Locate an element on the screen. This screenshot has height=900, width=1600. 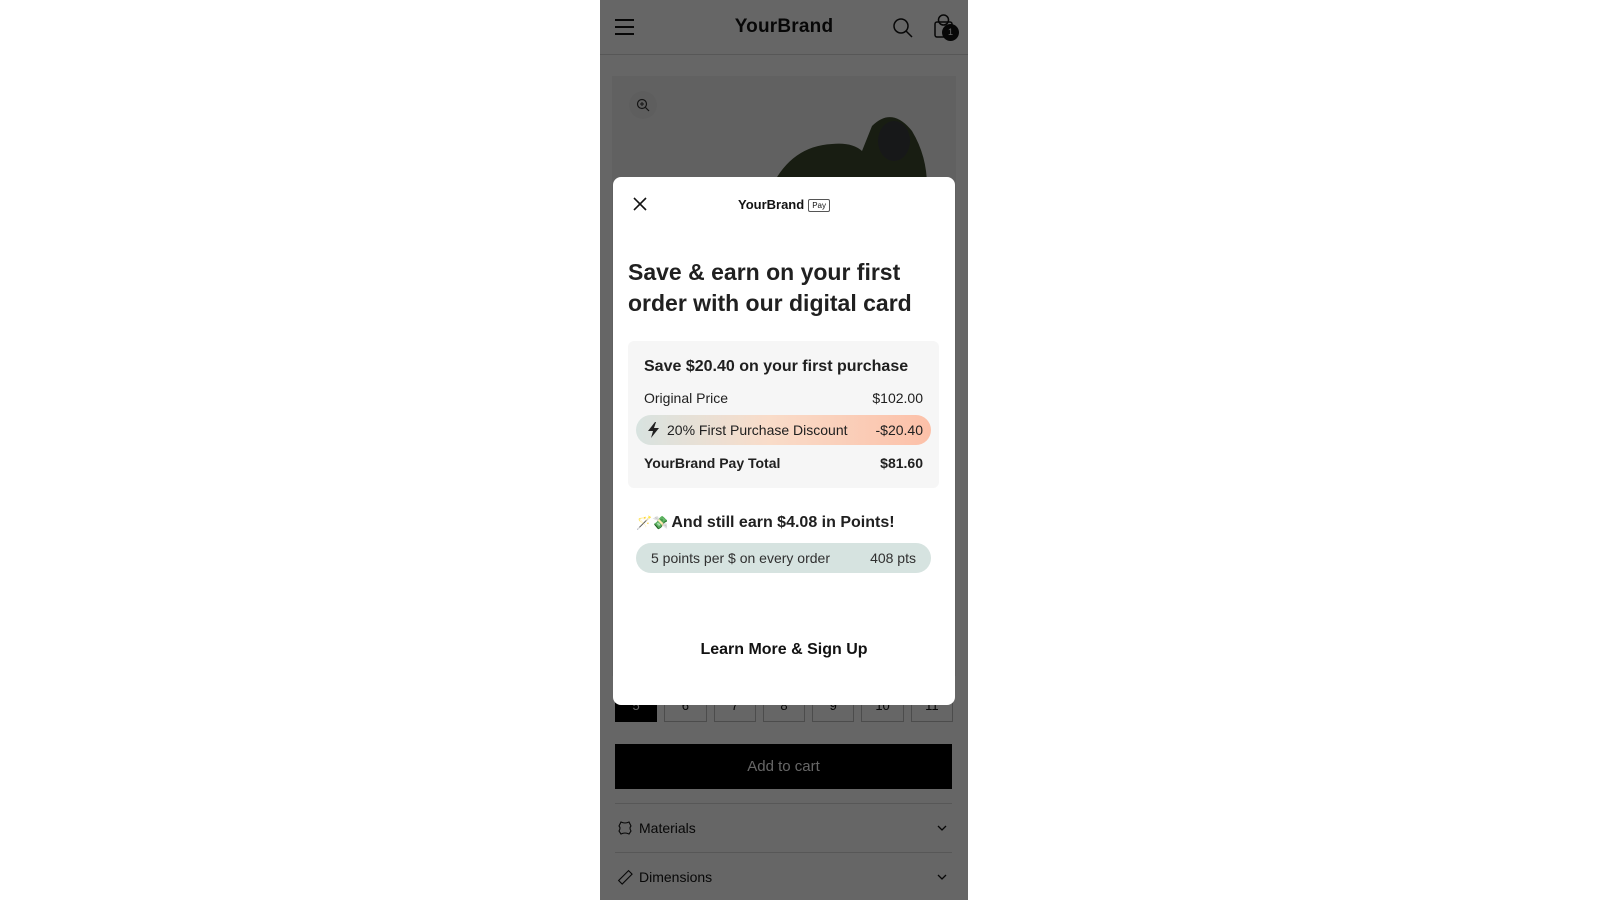
savings-title: Save $20.40 on your first purchase is located at coordinates (776, 366).